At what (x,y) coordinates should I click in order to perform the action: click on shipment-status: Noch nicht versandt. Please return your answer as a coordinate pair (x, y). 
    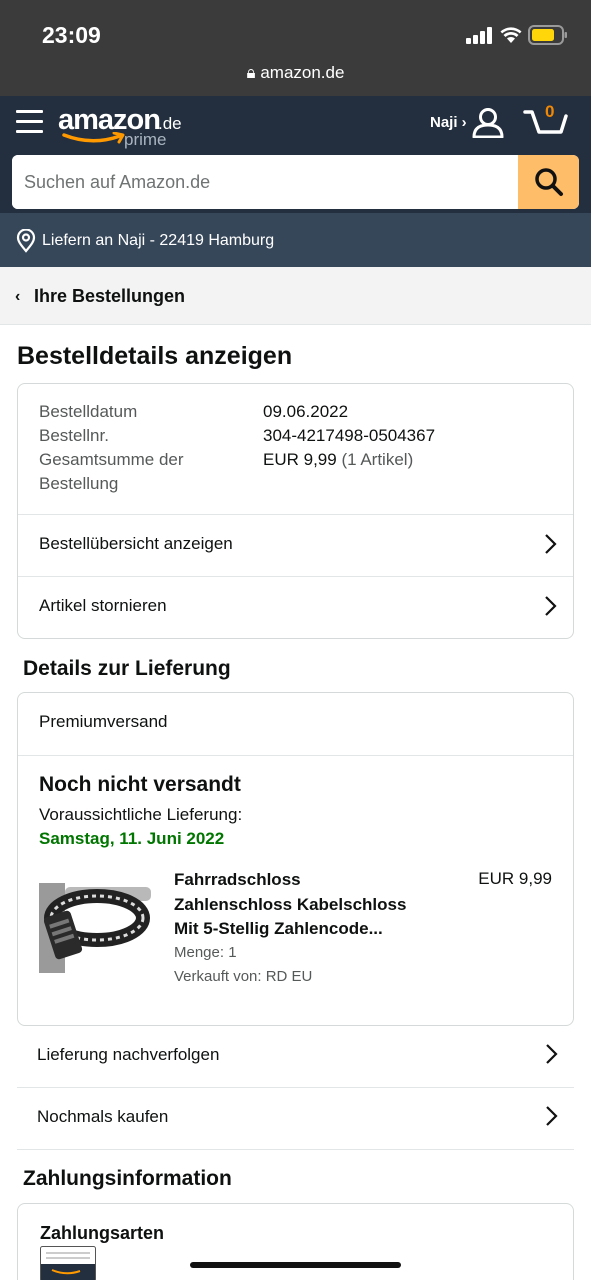
    Looking at the image, I should click on (140, 784).